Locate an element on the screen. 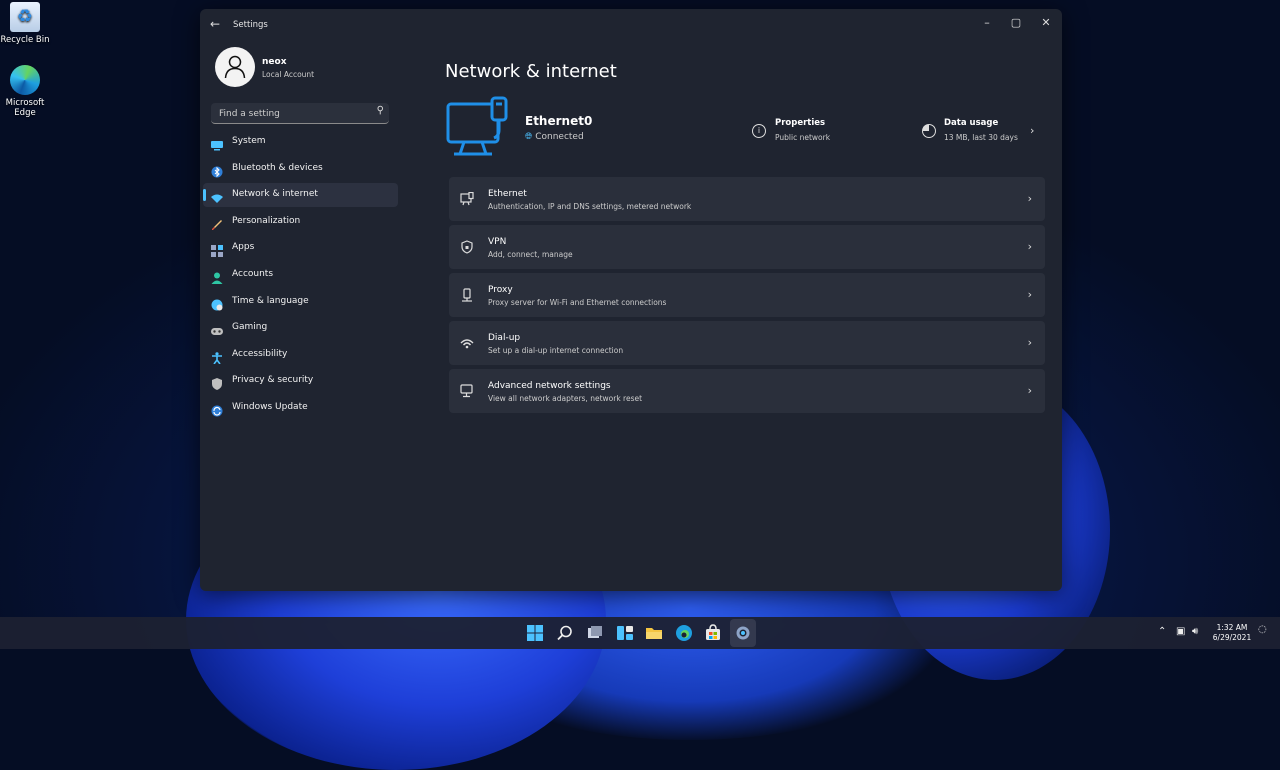 Image resolution: width=1280 pixels, height=770 pixels. sidebar-item-privacy: Privacy & security is located at coordinates (300, 381).